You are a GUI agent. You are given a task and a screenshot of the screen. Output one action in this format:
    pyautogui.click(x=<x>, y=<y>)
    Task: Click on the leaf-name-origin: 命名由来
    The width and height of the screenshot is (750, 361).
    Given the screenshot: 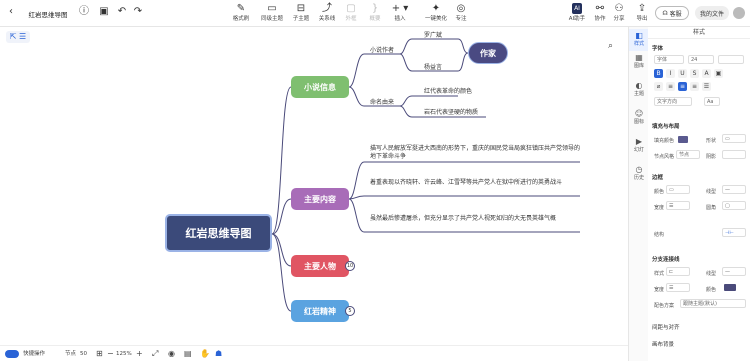 What is the action you would take?
    pyautogui.click(x=382, y=103)
    